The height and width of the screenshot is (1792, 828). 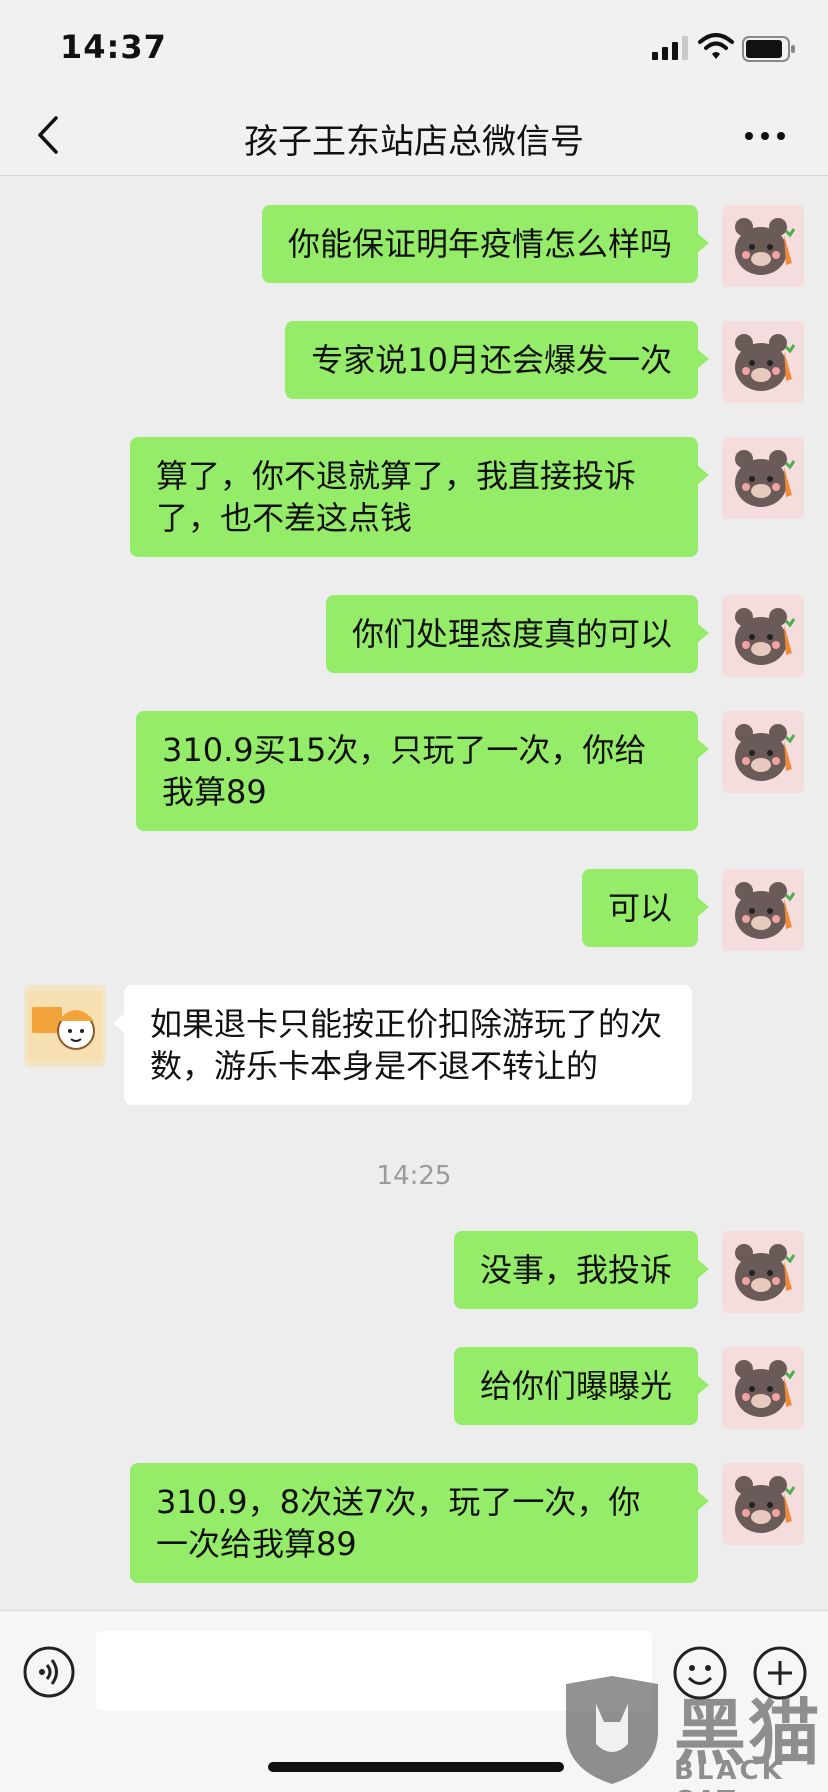 What do you see at coordinates (414, 911) in the screenshot?
I see `message-item: 可以` at bounding box center [414, 911].